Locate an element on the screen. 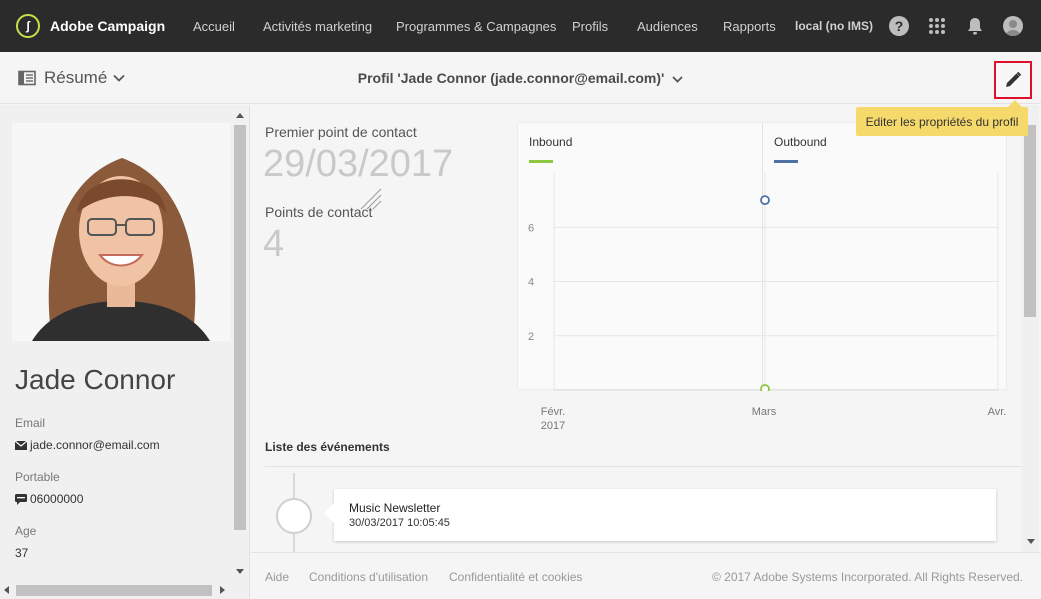 This screenshot has height=599, width=1041. nav-item-rapports: Rapports is located at coordinates (758, 26).